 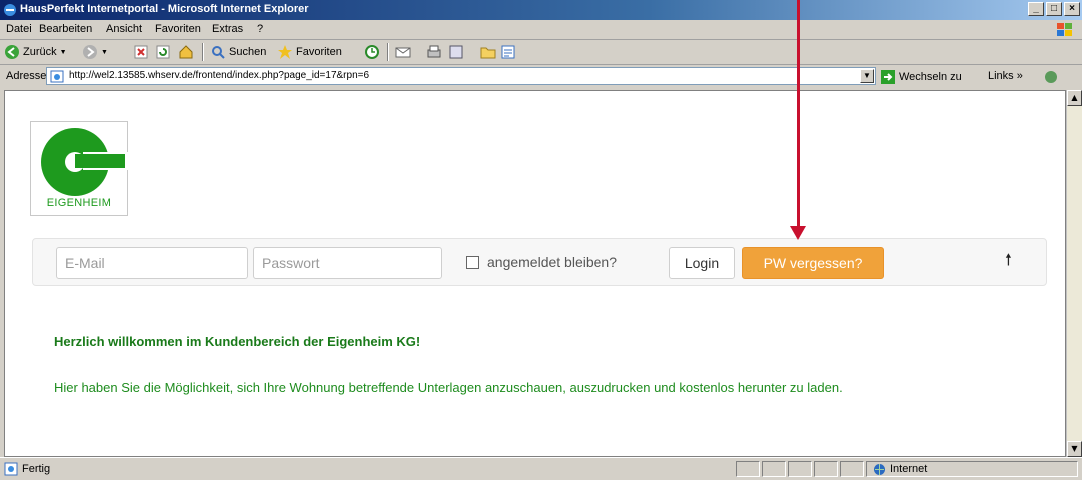 I want to click on forward-arrow-icon, so click(x=90, y=52).